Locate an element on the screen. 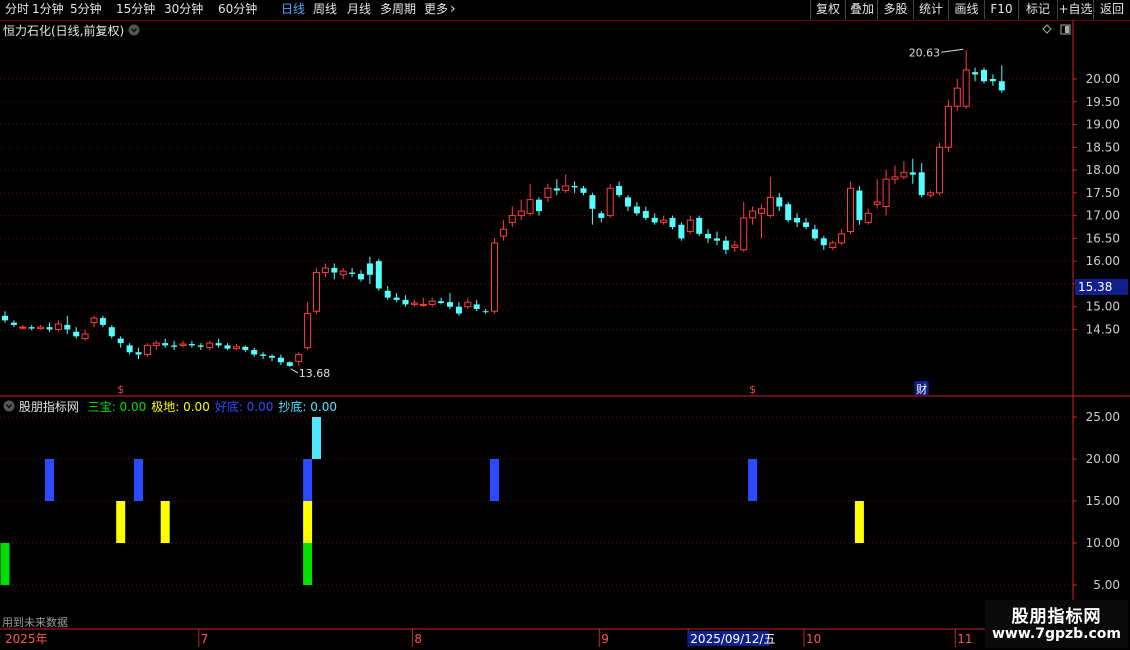 The image size is (1130, 650). low-label: 13.68 is located at coordinates (315, 373).